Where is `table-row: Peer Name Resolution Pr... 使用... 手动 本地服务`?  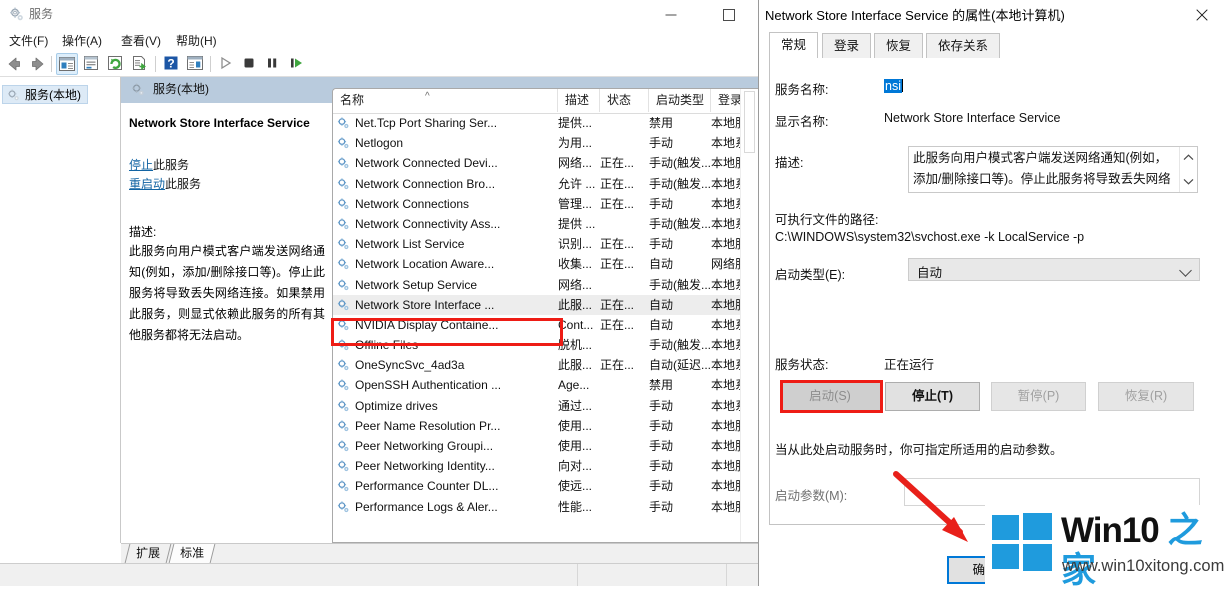
table-row: Peer Name Resolution Pr... 使用... 手动 本地服务 is located at coordinates (537, 426).